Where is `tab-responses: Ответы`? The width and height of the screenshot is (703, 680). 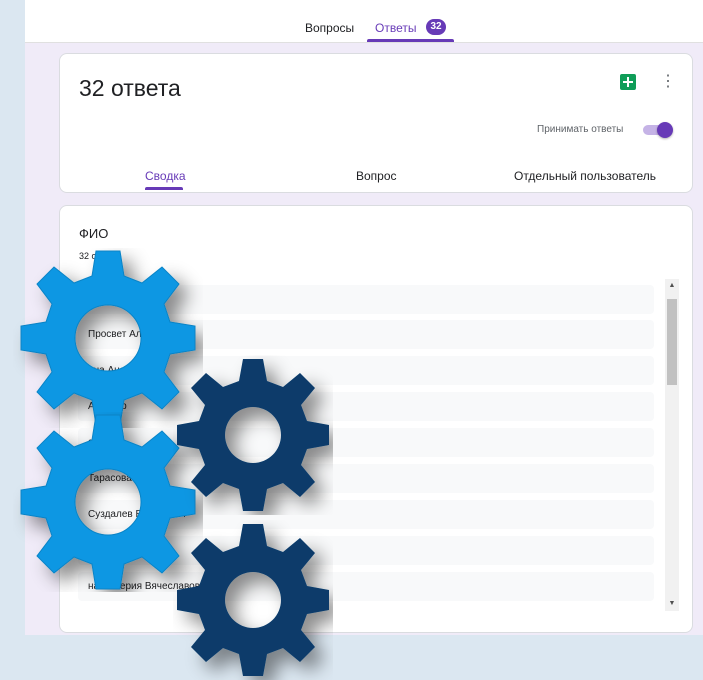 tab-responses: Ответы is located at coordinates (395, 28).